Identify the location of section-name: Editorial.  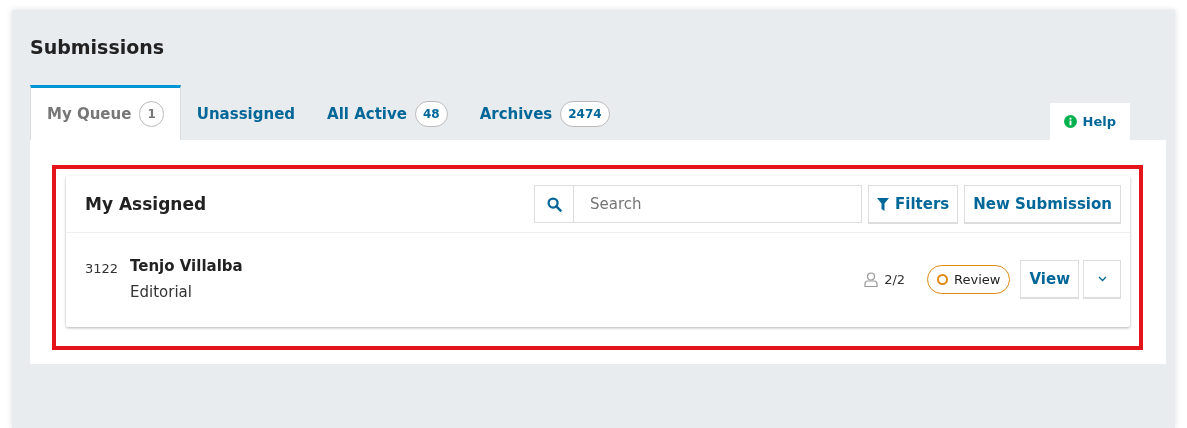
(161, 292).